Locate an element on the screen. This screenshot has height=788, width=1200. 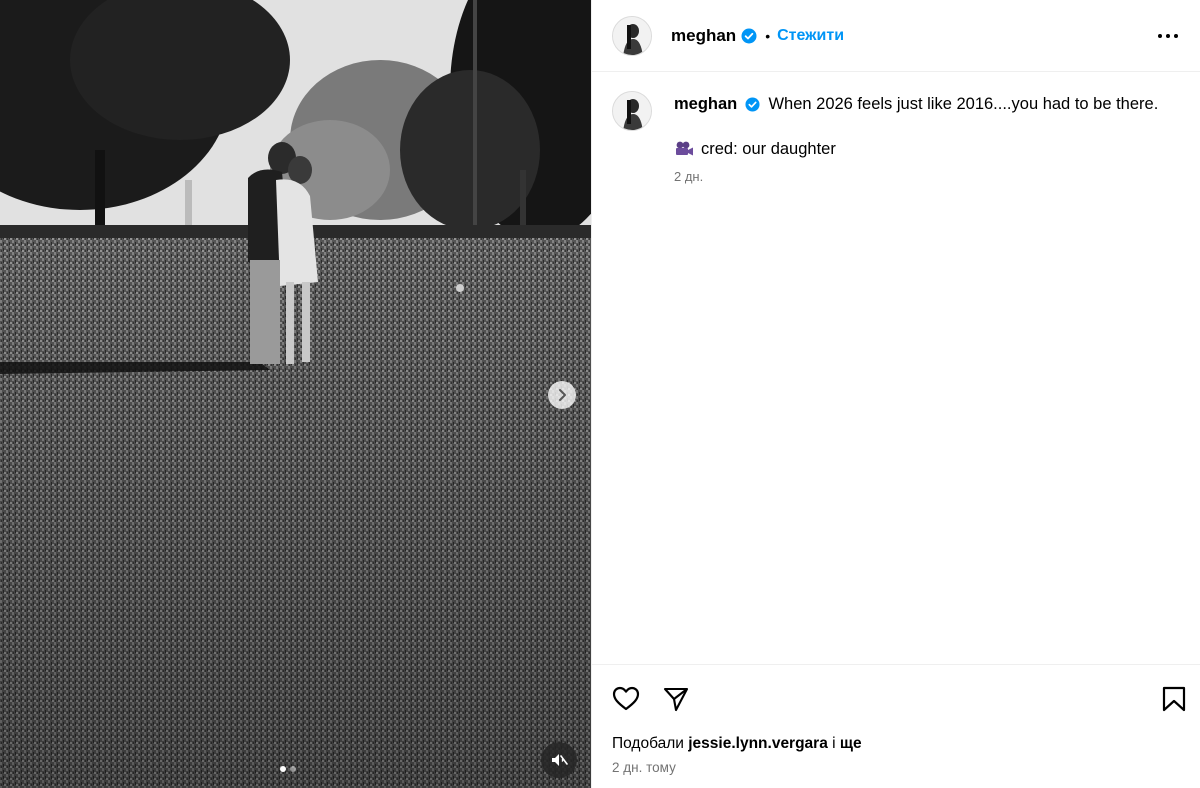
carousel-indicator is located at coordinates (288, 769).